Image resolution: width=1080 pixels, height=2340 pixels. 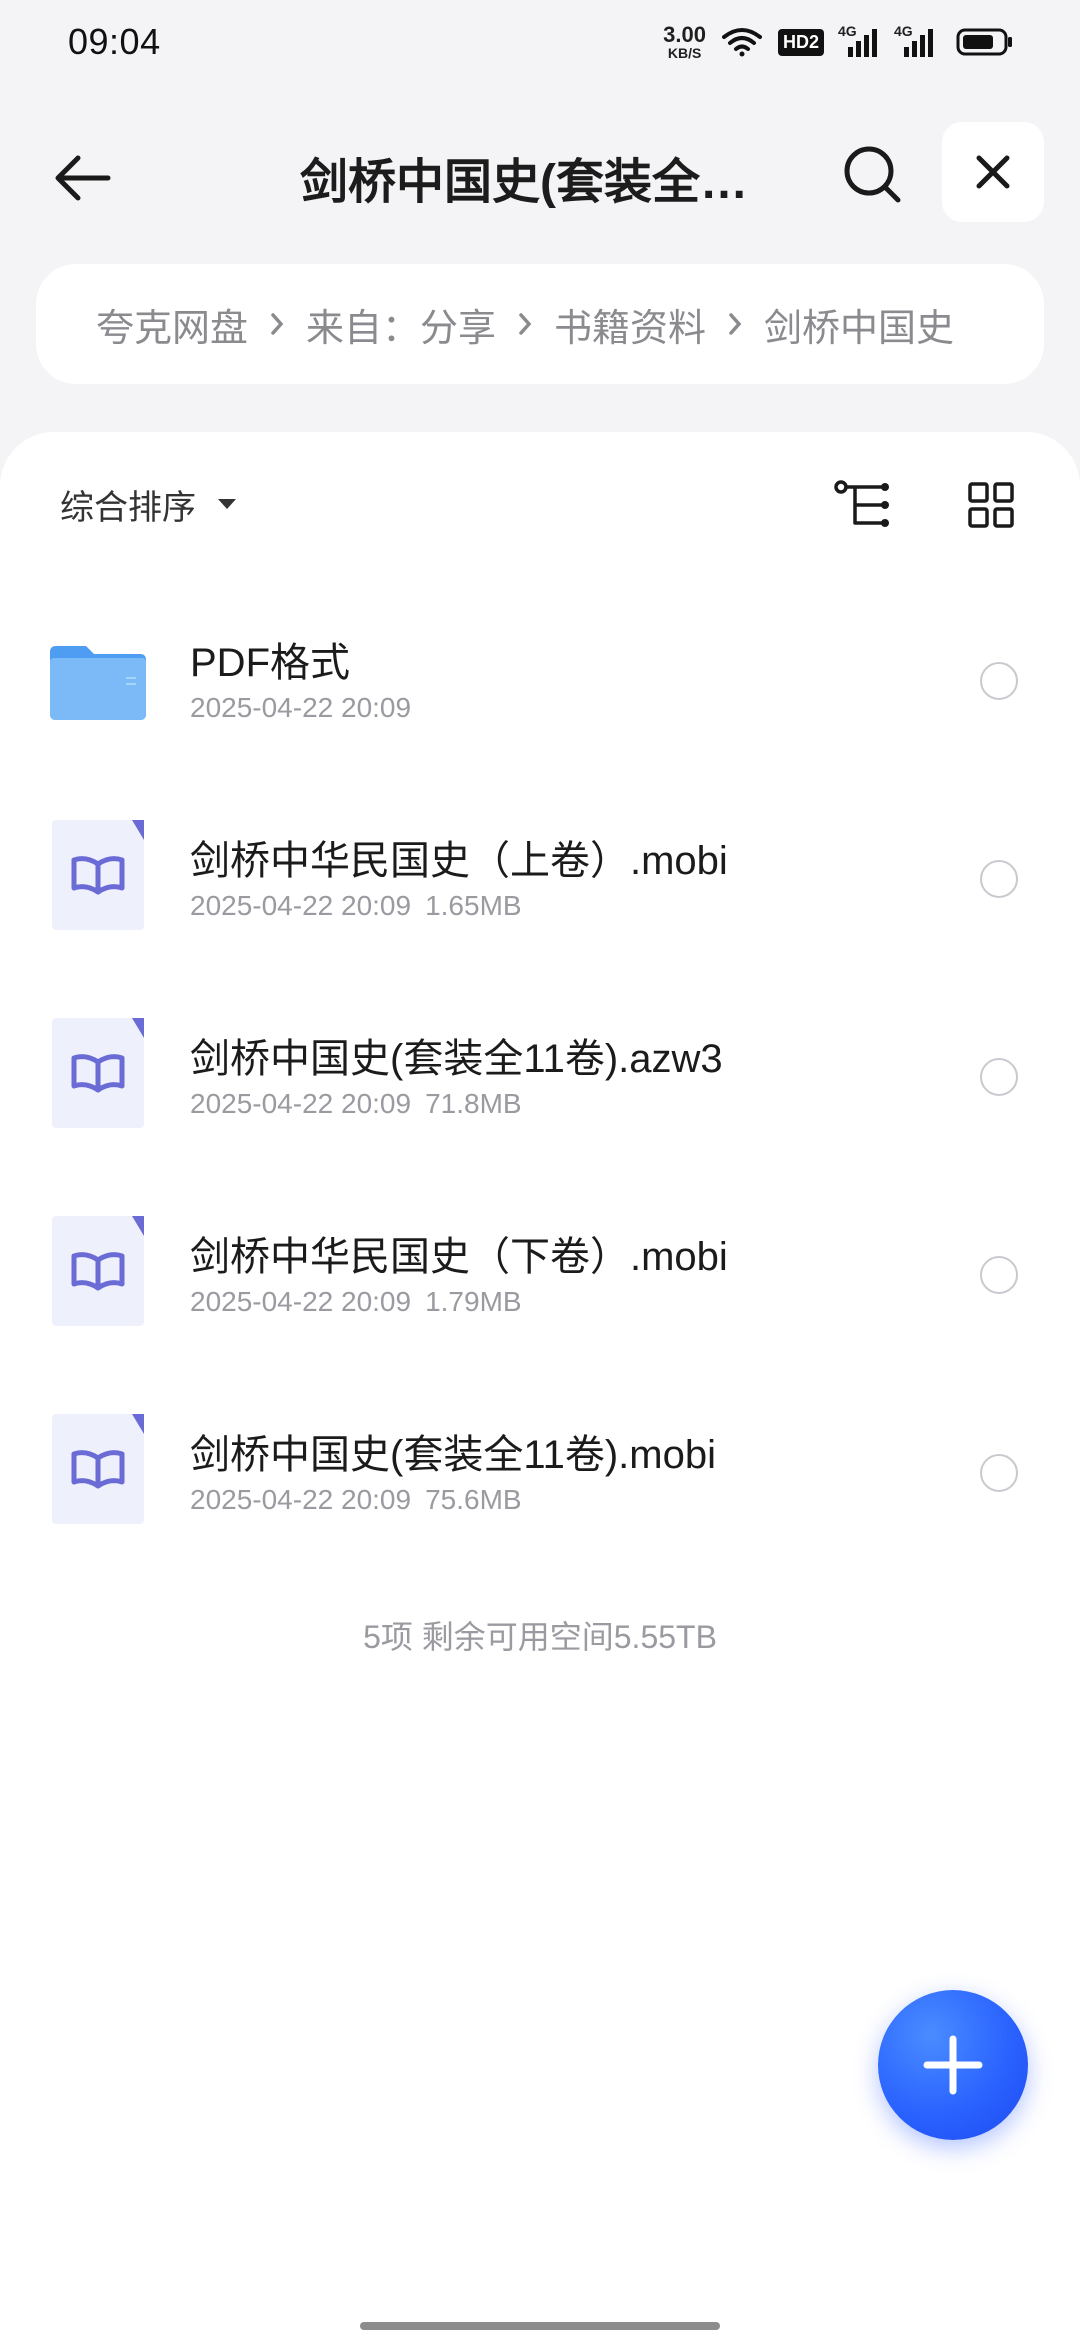 I want to click on grid-view-button, so click(x=991, y=505).